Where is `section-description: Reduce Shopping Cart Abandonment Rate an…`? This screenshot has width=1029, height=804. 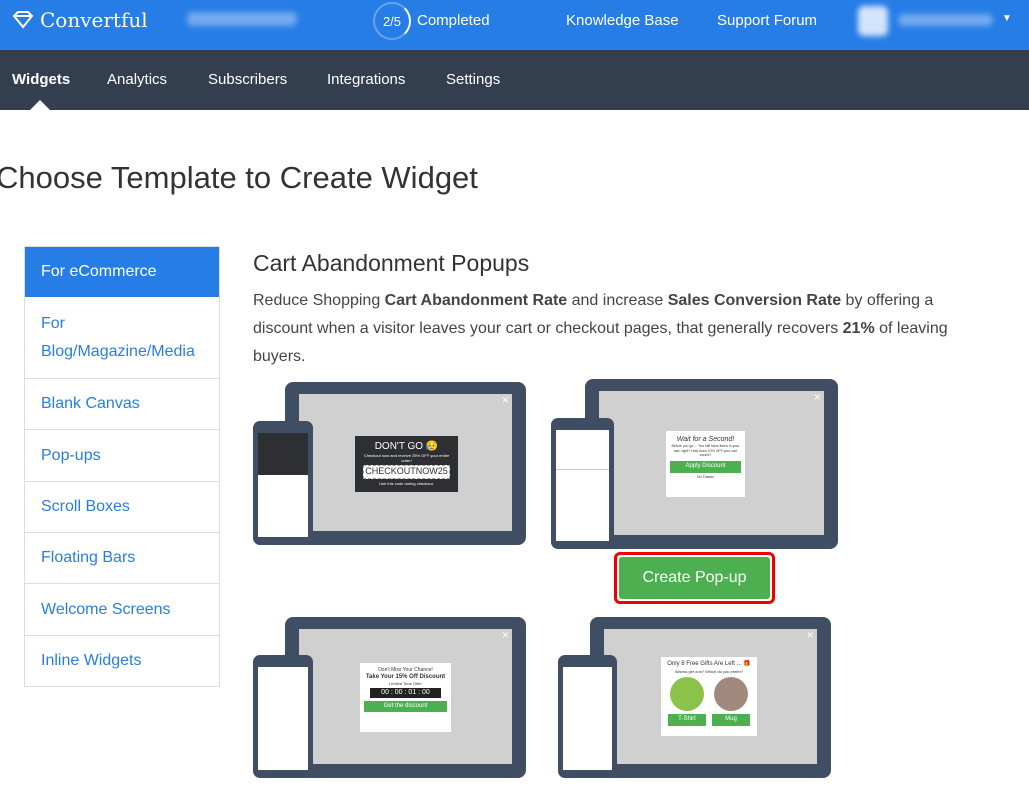
section-description: Reduce Shopping Cart Abandonment Rate an… is located at coordinates (623, 329).